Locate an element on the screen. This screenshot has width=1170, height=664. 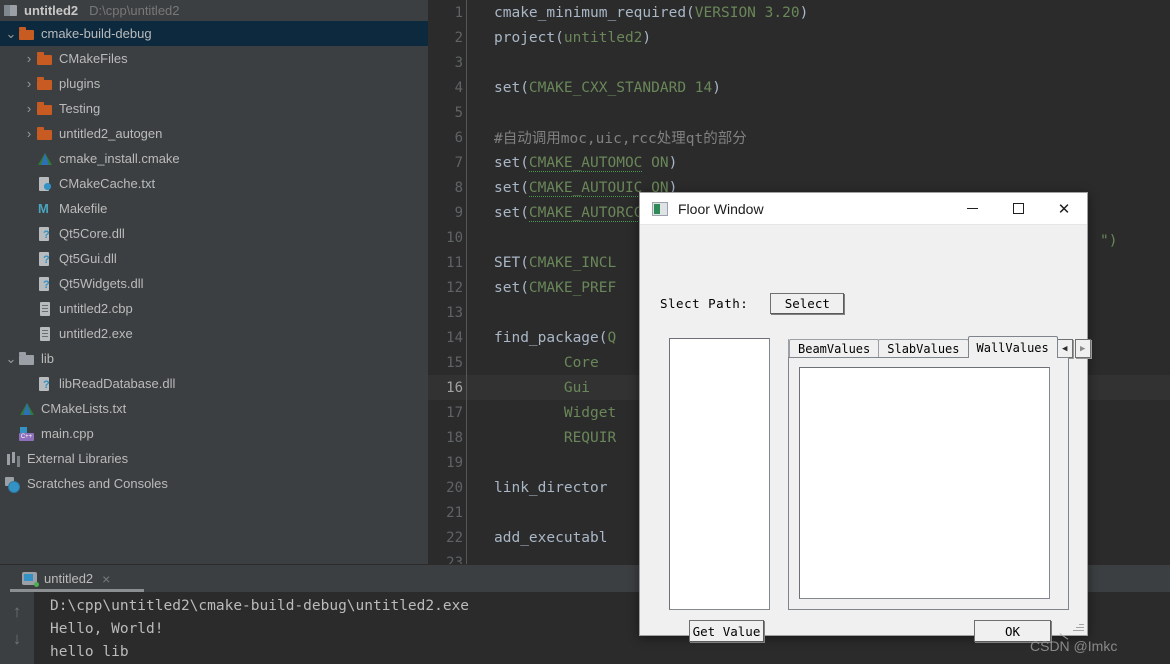
tree-item-libreaddatabase-dll: libReadDatabase.dll is located at coordinates (214, 383).